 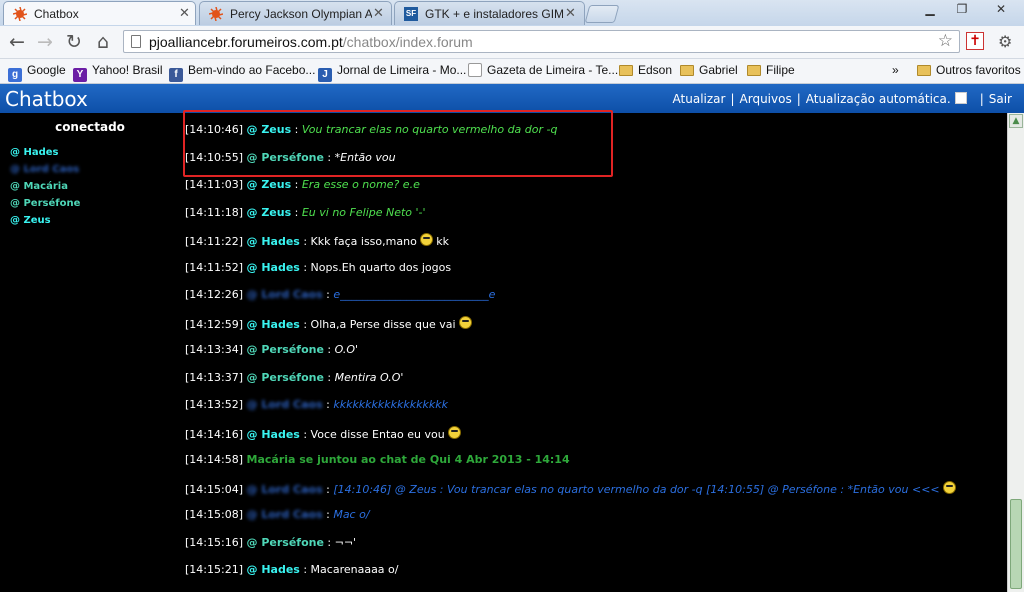 What do you see at coordinates (945, 41) in the screenshot?
I see `bookmark-star-icon: ☆` at bounding box center [945, 41].